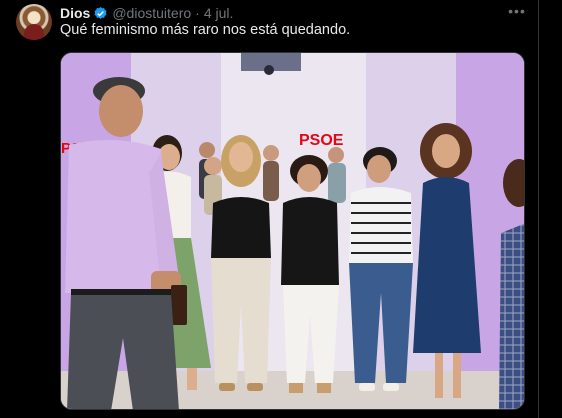 The height and width of the screenshot is (418, 562). I want to click on verified-badge-icon, so click(100, 13).